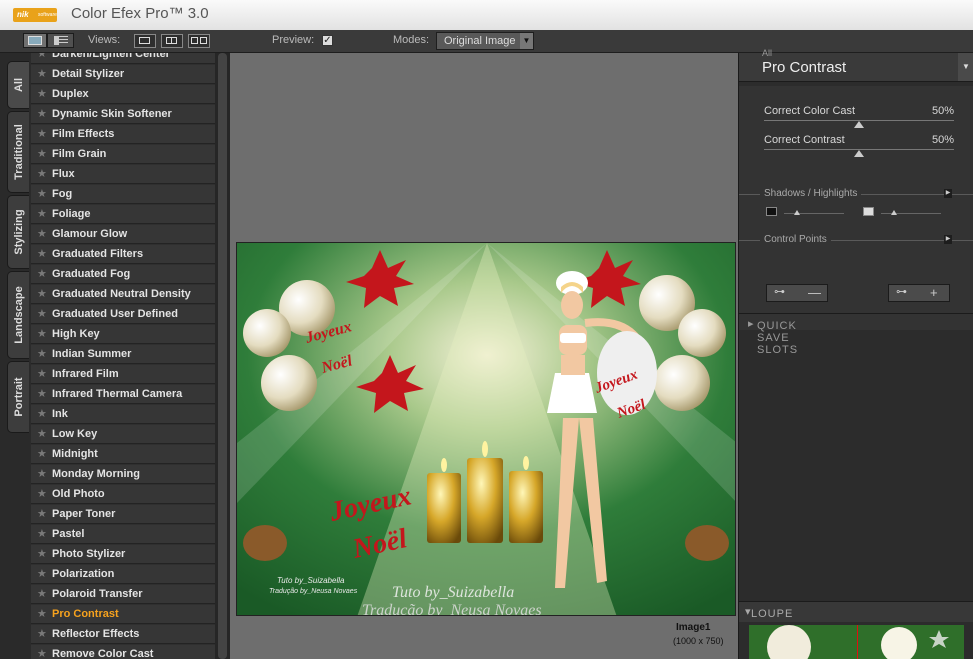  I want to click on filter-list-item: ★ Paper Toner, so click(123, 514).